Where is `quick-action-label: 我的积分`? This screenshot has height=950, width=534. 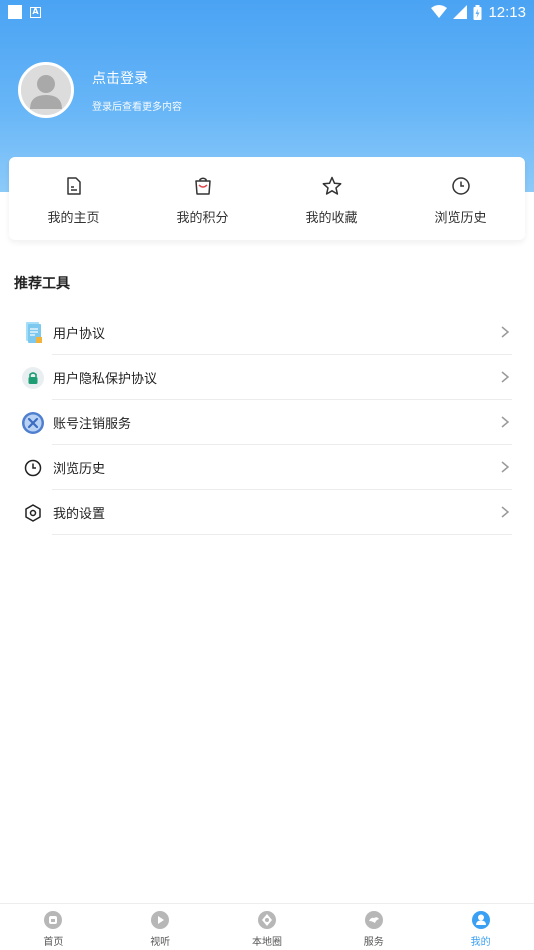 quick-action-label: 我的积分 is located at coordinates (202, 218).